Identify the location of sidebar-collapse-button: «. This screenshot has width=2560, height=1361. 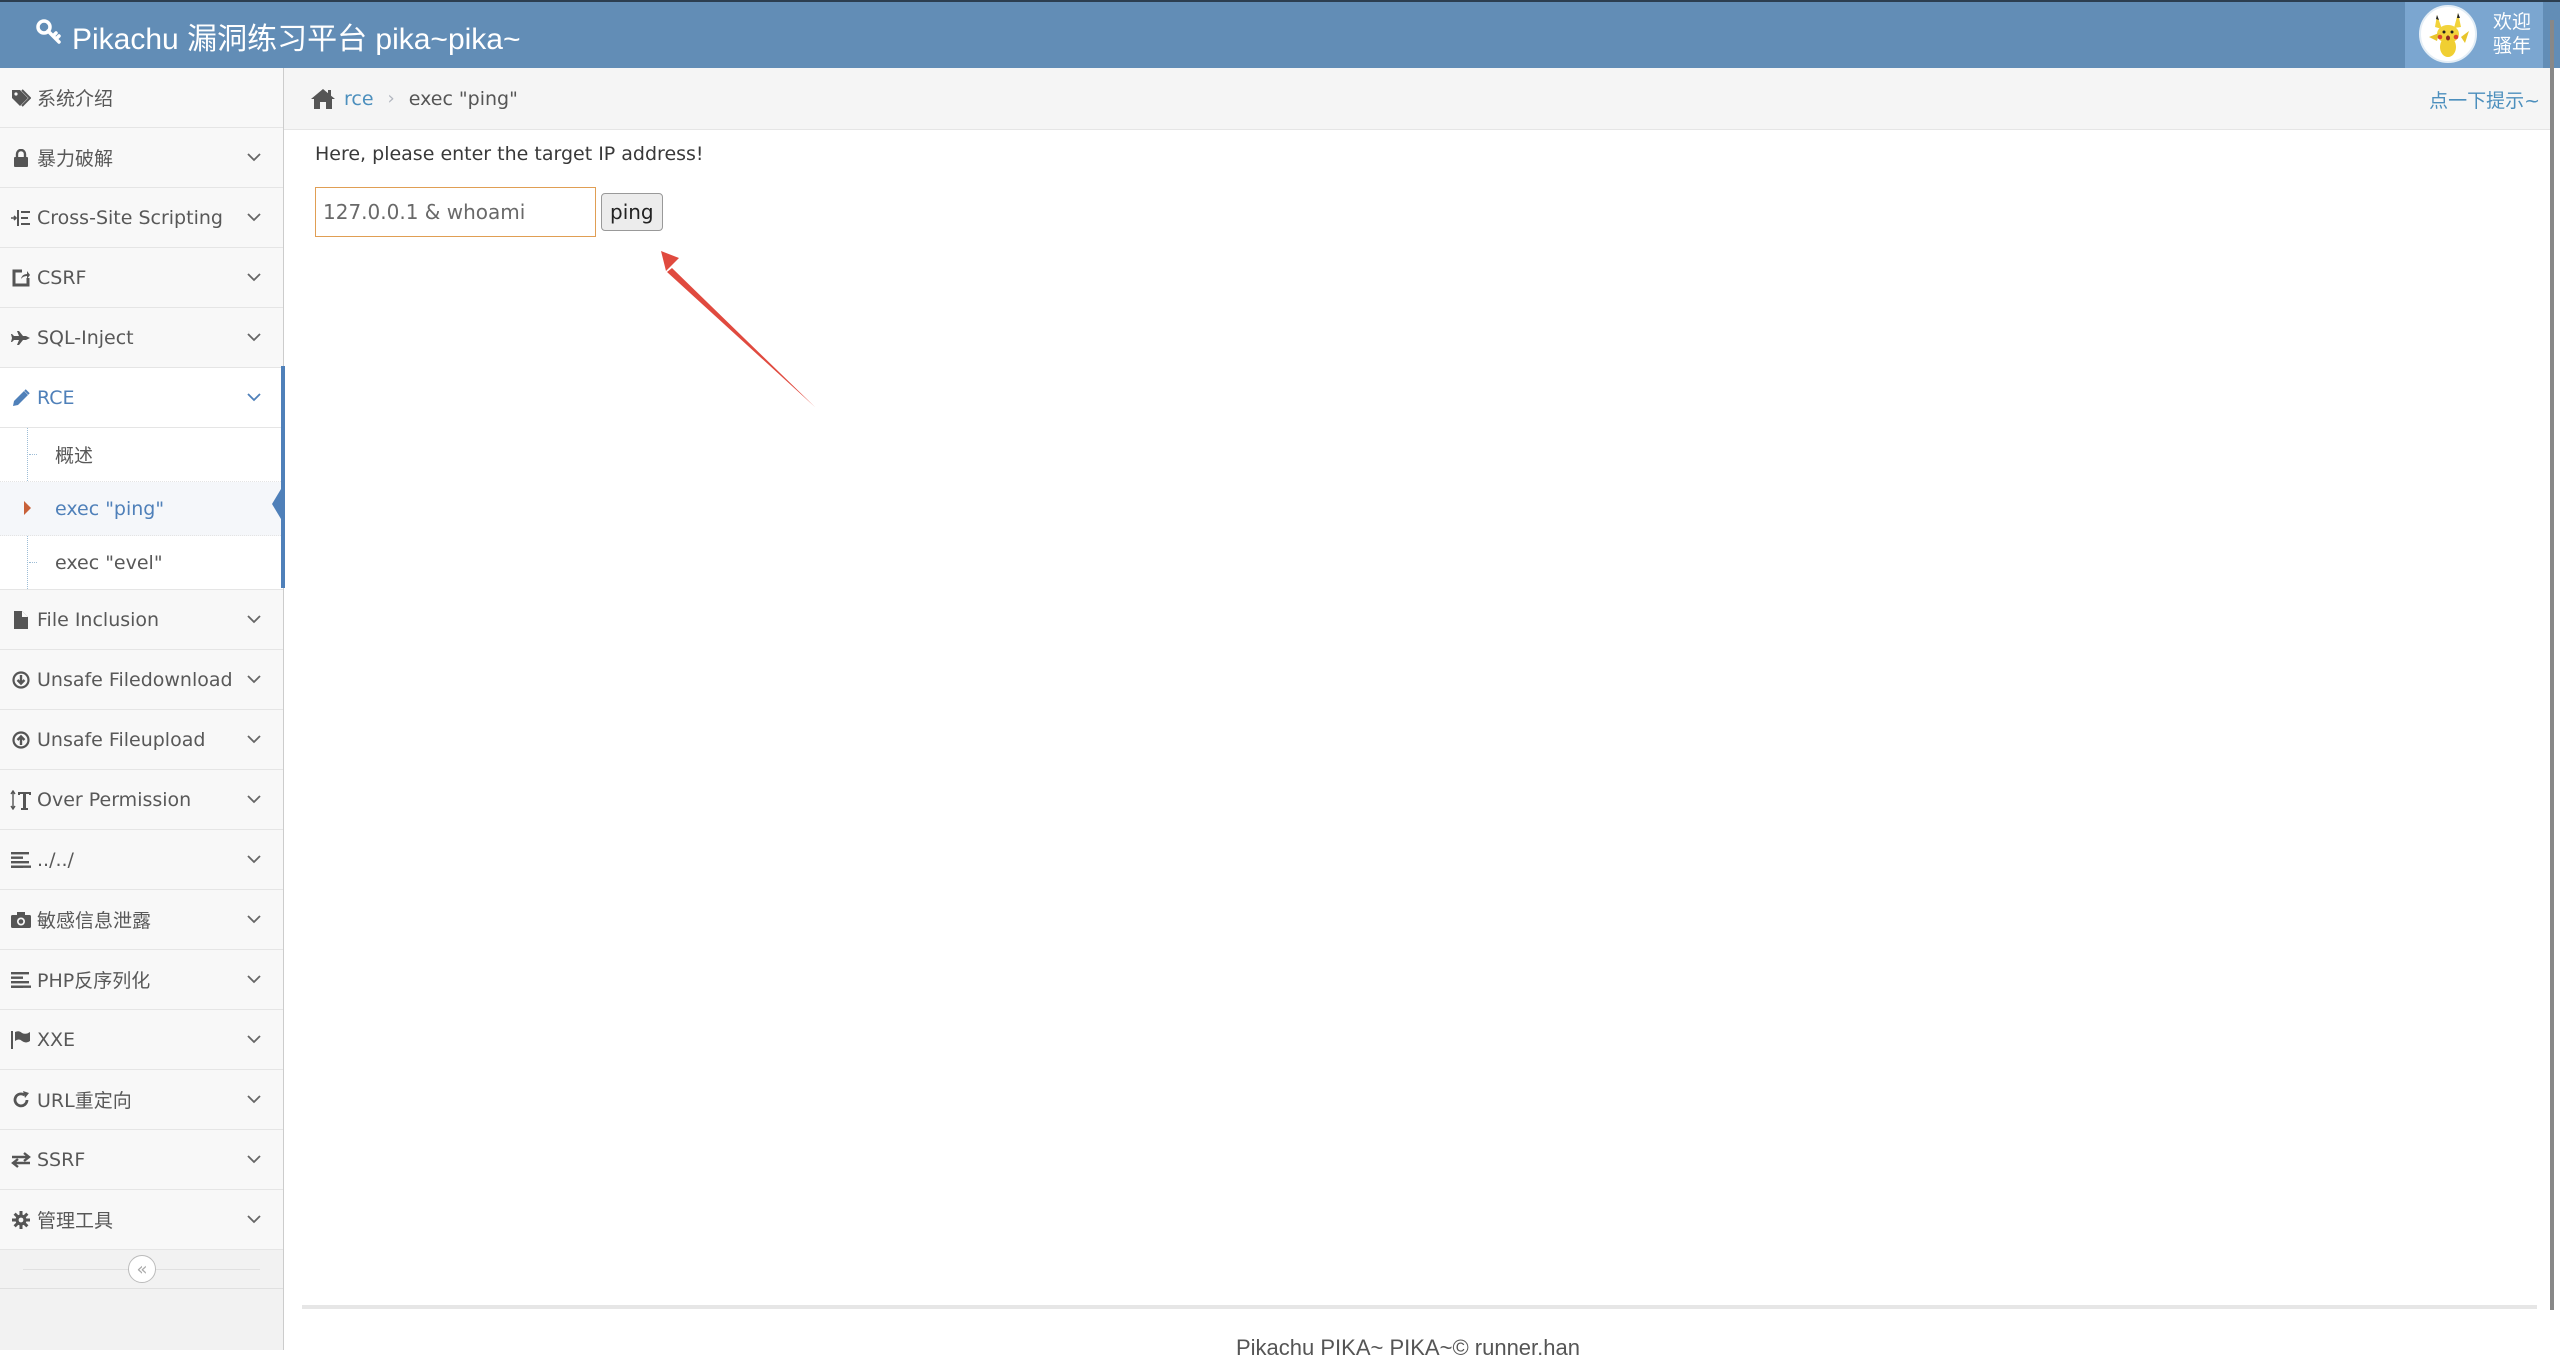
(142, 1269).